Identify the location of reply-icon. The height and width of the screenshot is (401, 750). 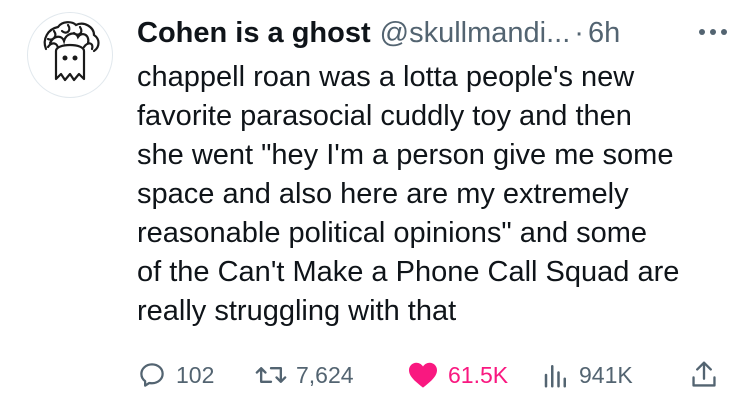
(152, 375).